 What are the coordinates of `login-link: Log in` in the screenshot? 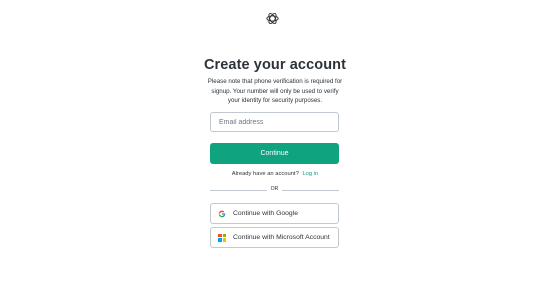 It's located at (310, 174).